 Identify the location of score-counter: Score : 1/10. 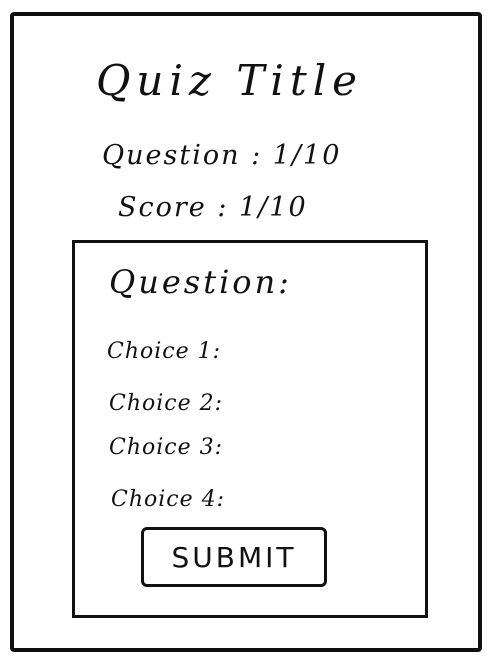
(213, 207).